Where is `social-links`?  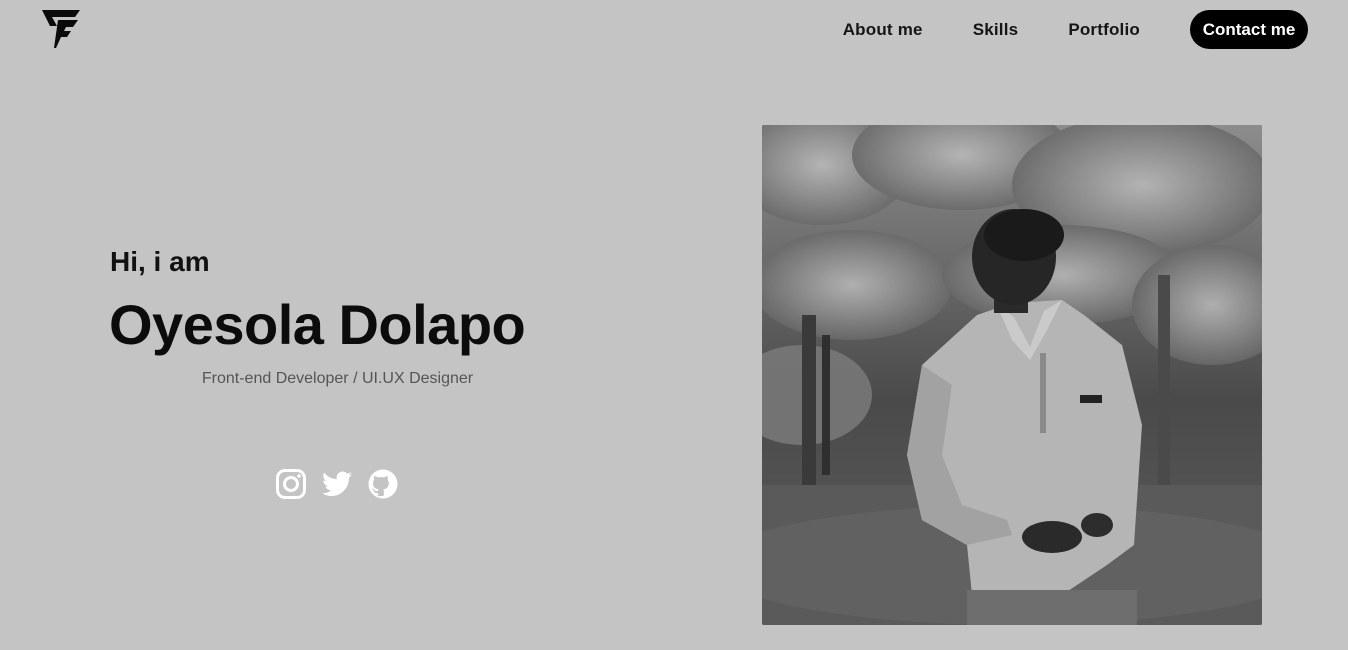
social-links is located at coordinates (344, 484).